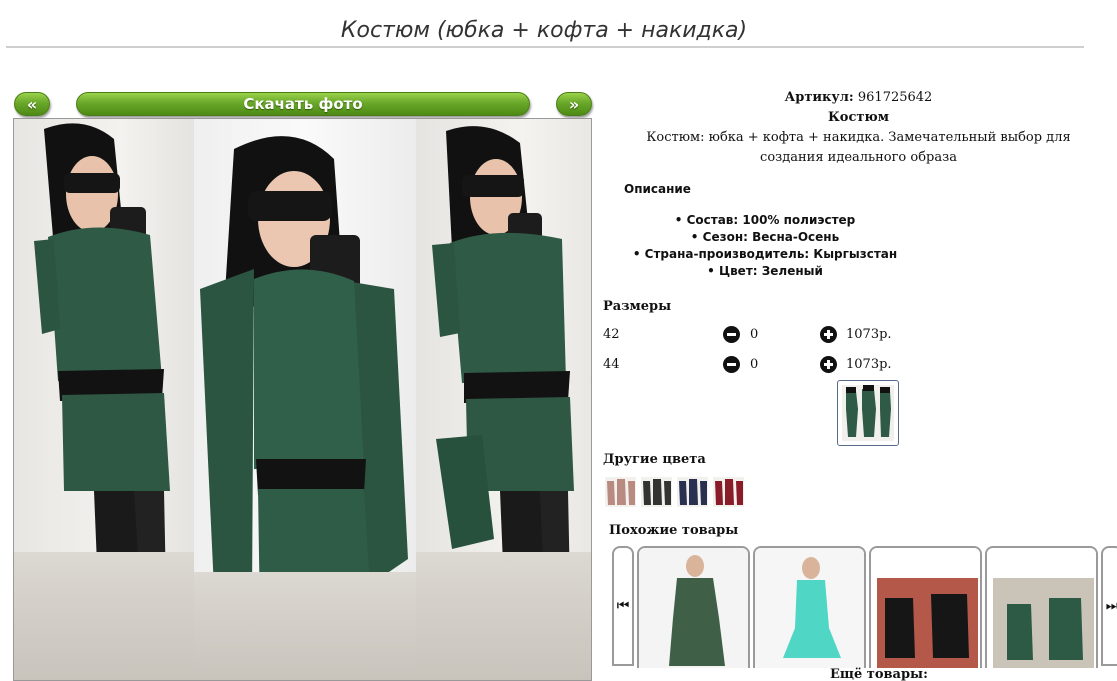 This screenshot has height=681, width=1117. What do you see at coordinates (574, 104) in the screenshot?
I see `next-photo-button: »` at bounding box center [574, 104].